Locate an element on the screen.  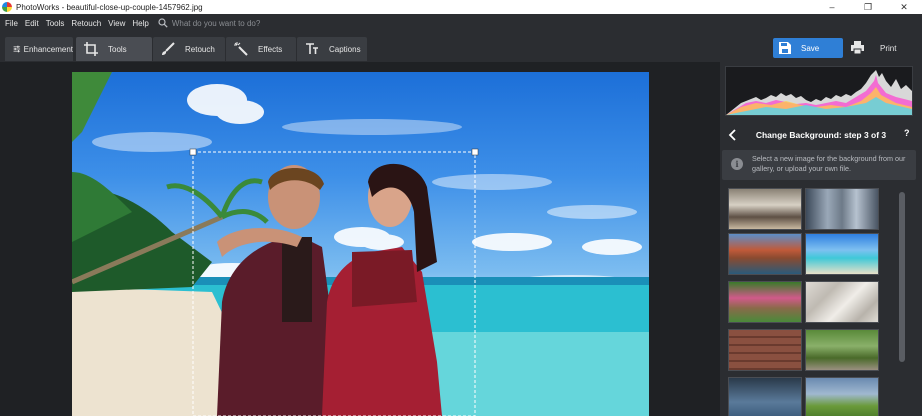
window-controls: – ❐ ✕ is located at coordinates (868, 7).